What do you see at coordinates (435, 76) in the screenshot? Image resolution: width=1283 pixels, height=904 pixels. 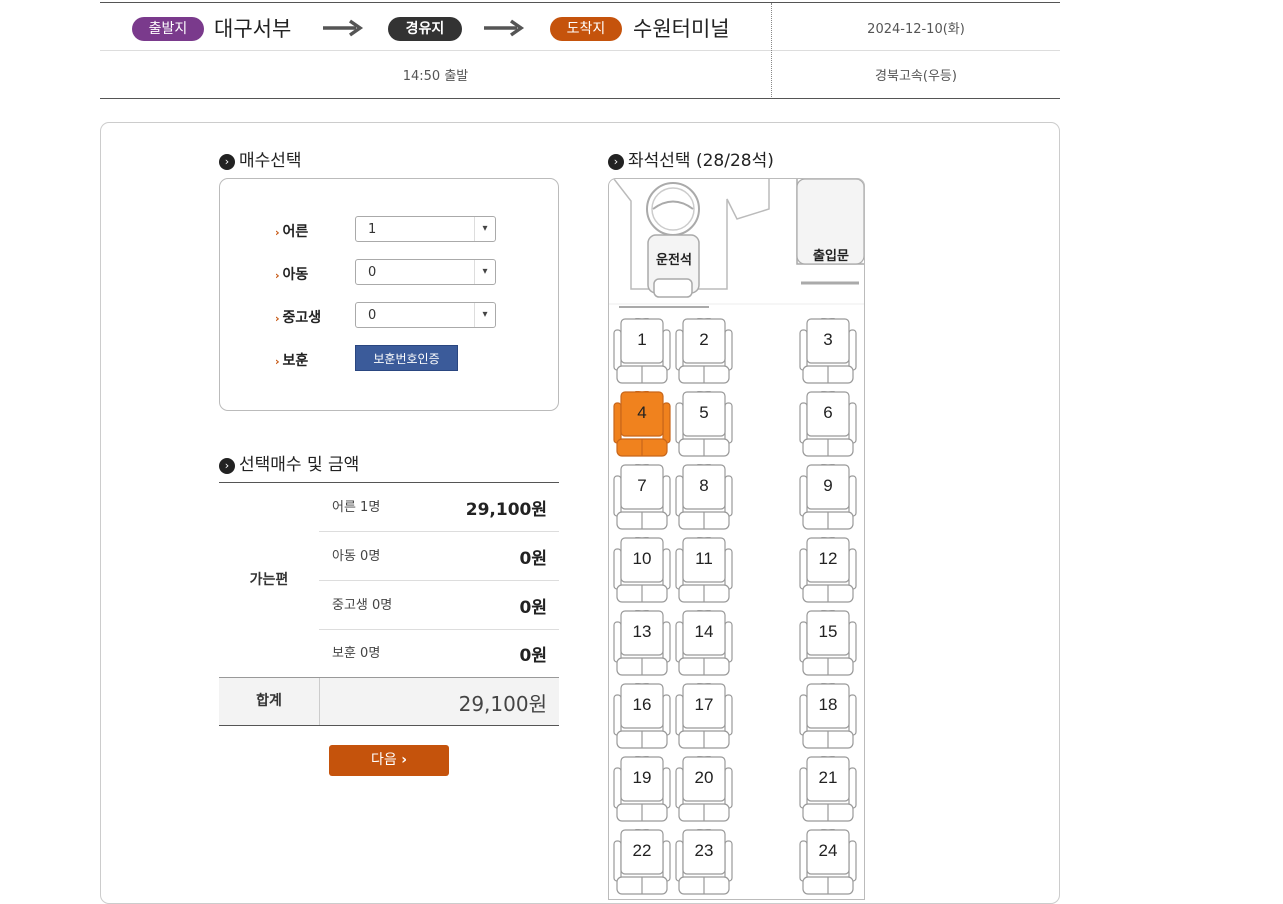 I see `departure-time: 14:50 출발` at bounding box center [435, 76].